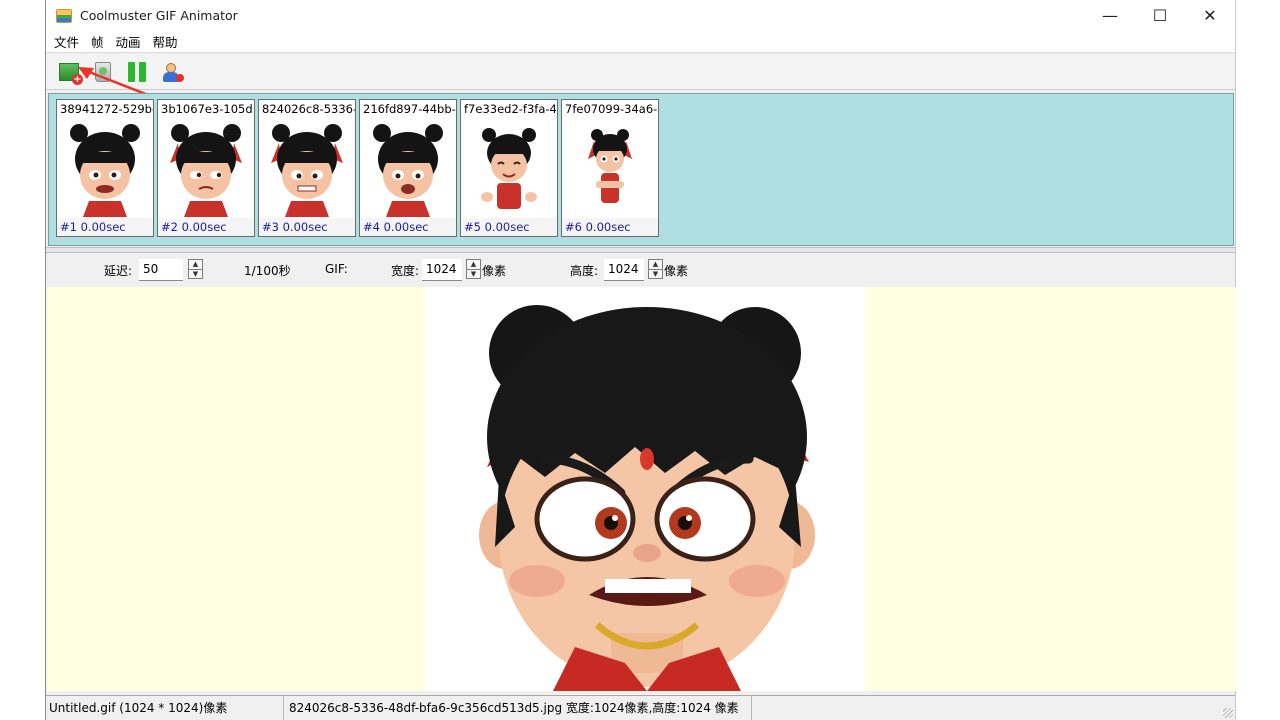  I want to click on height-label: 高度:, so click(584, 271).